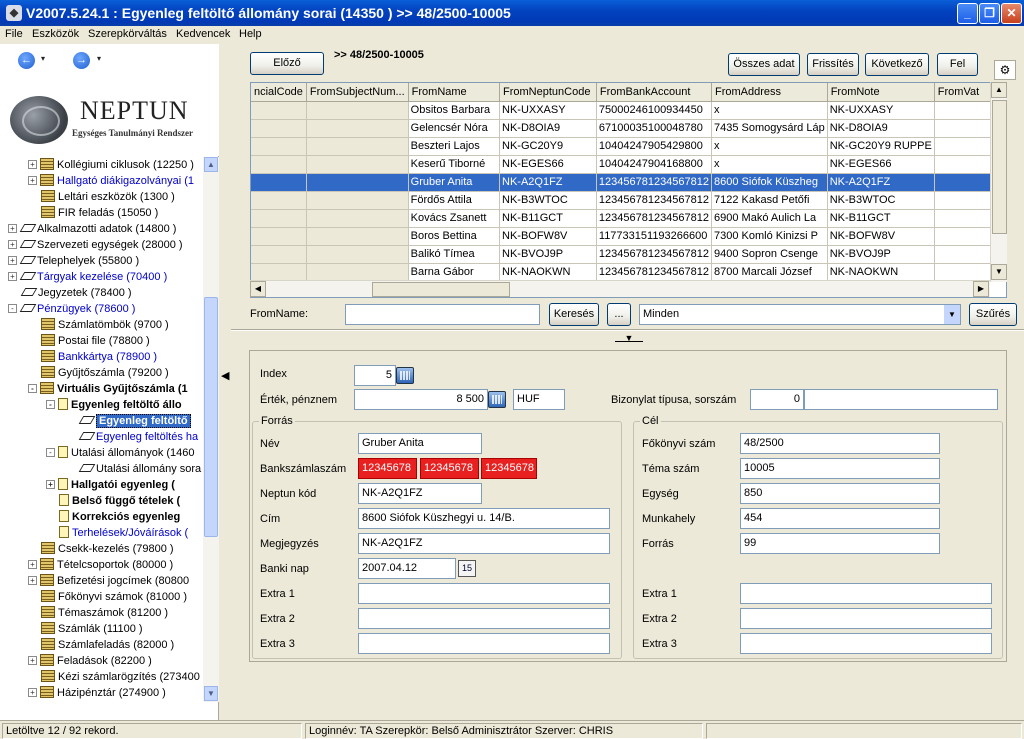  I want to click on table-cell: Keserű Tiborné, so click(454, 164).